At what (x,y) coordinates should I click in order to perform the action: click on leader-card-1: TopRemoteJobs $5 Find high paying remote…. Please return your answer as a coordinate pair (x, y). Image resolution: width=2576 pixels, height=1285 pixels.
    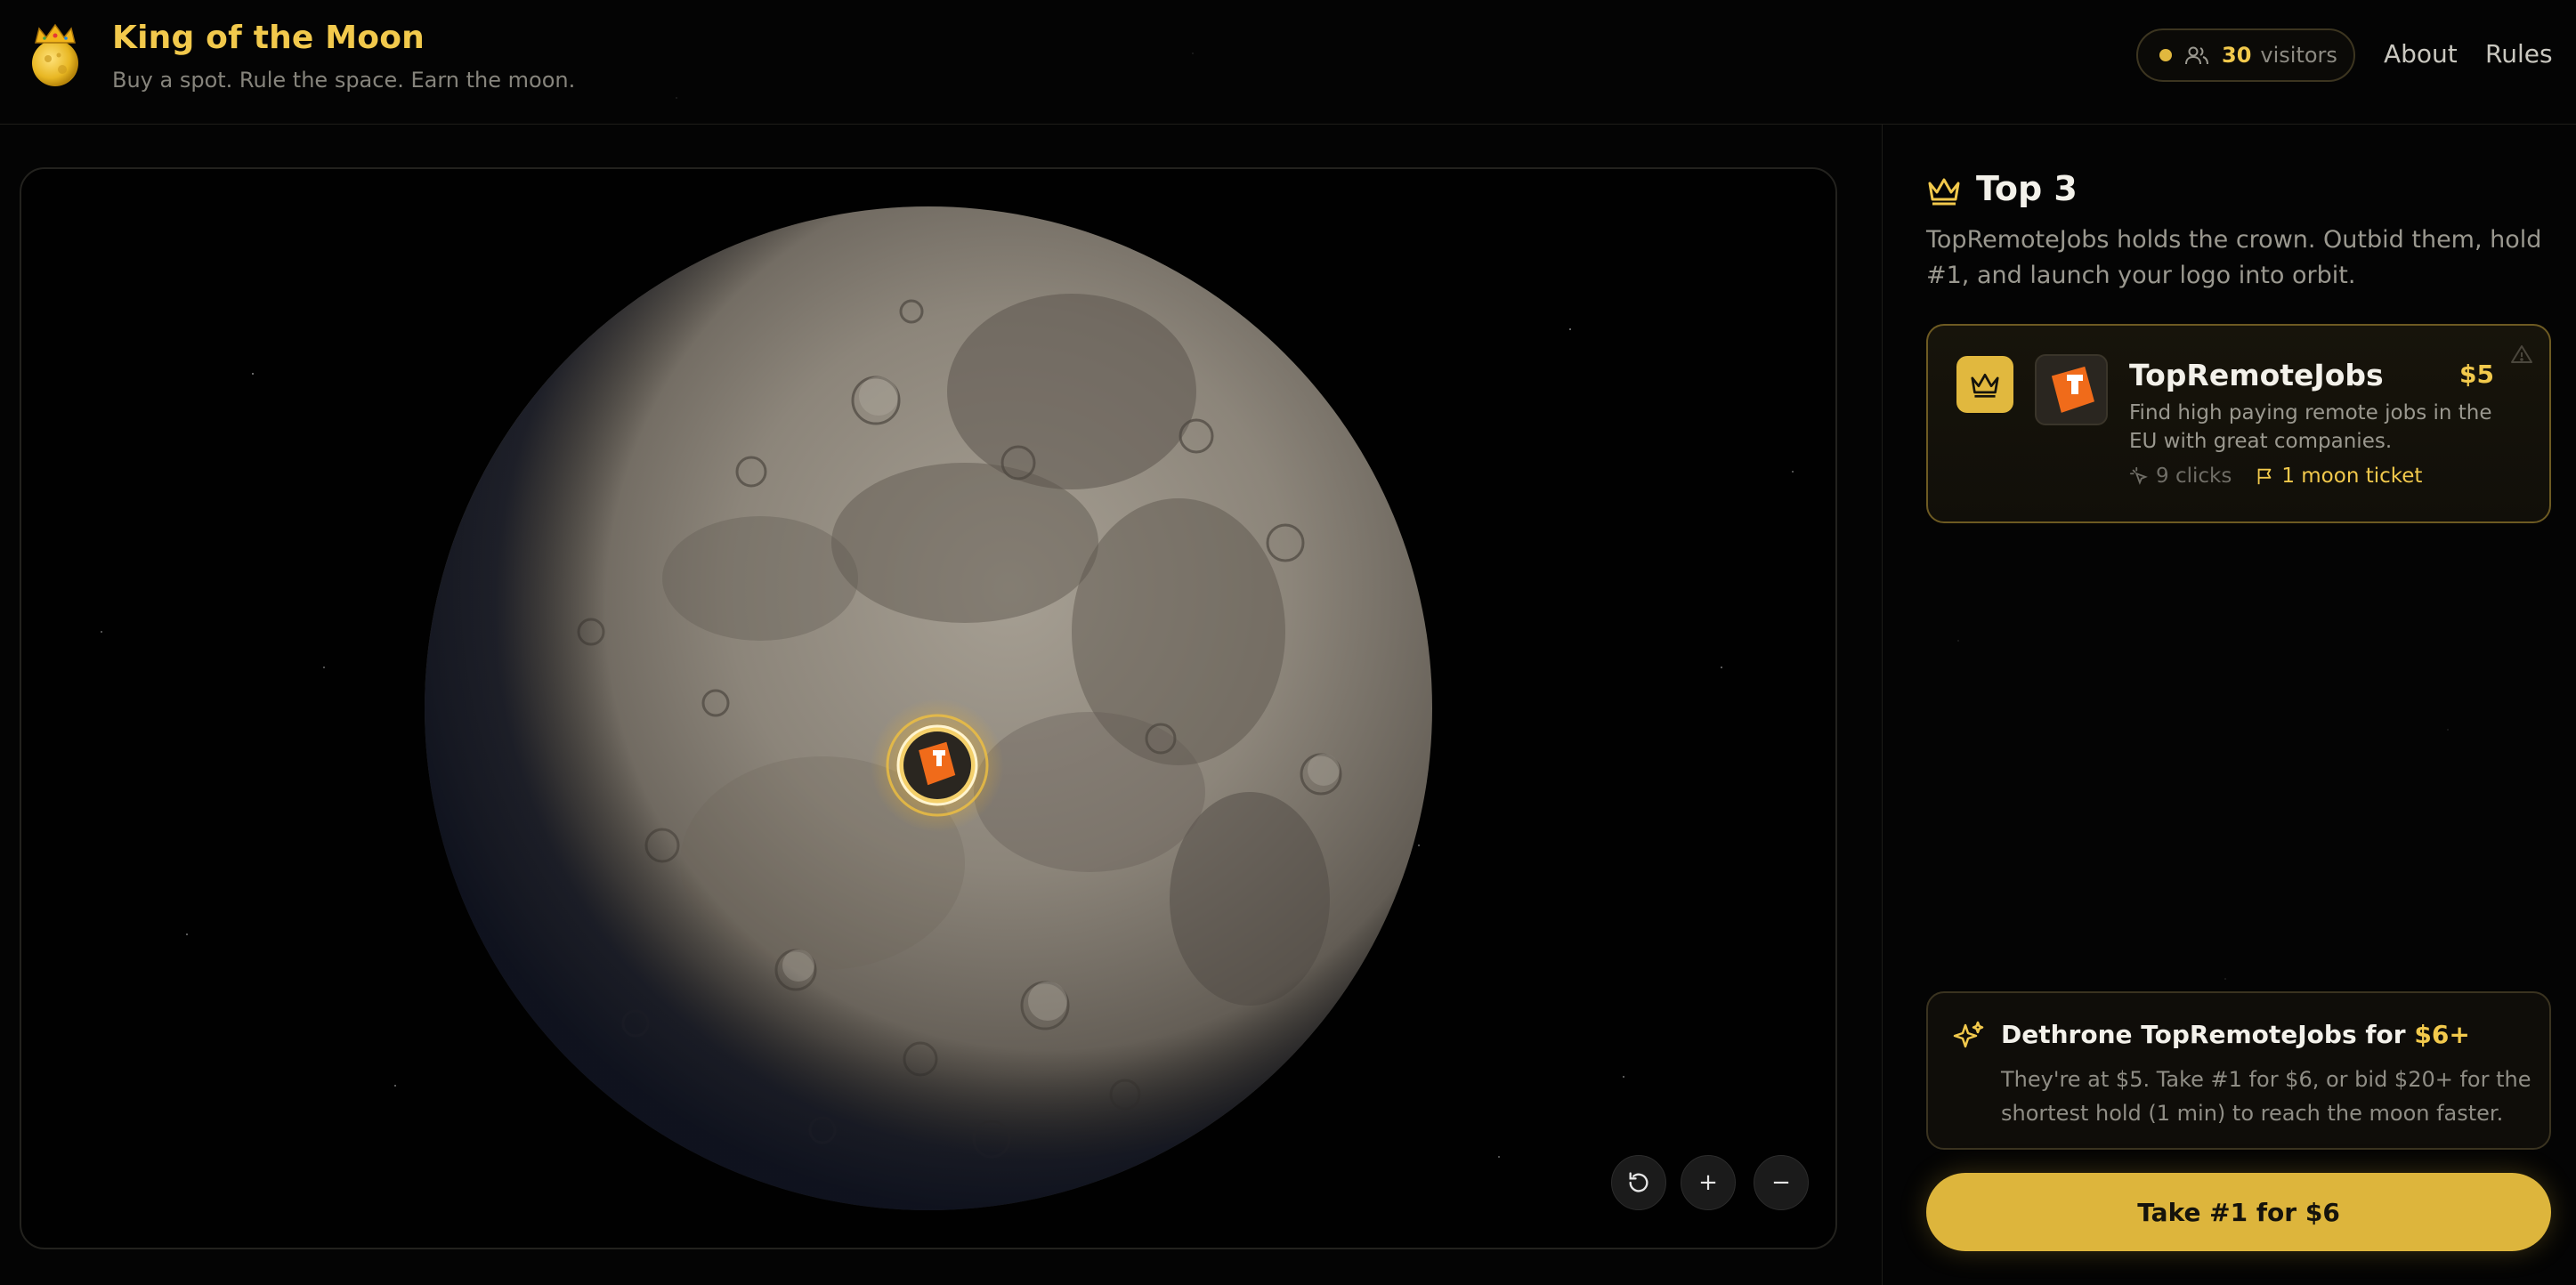
    Looking at the image, I should click on (2238, 423).